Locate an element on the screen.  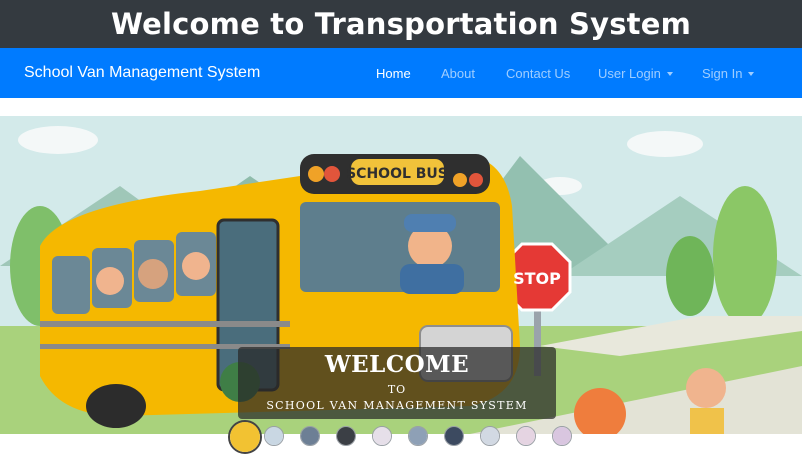
carousel-caption: WELCOME TO SCHOOL VAN MANAGEMENT SYSTEM is located at coordinates (397, 383).